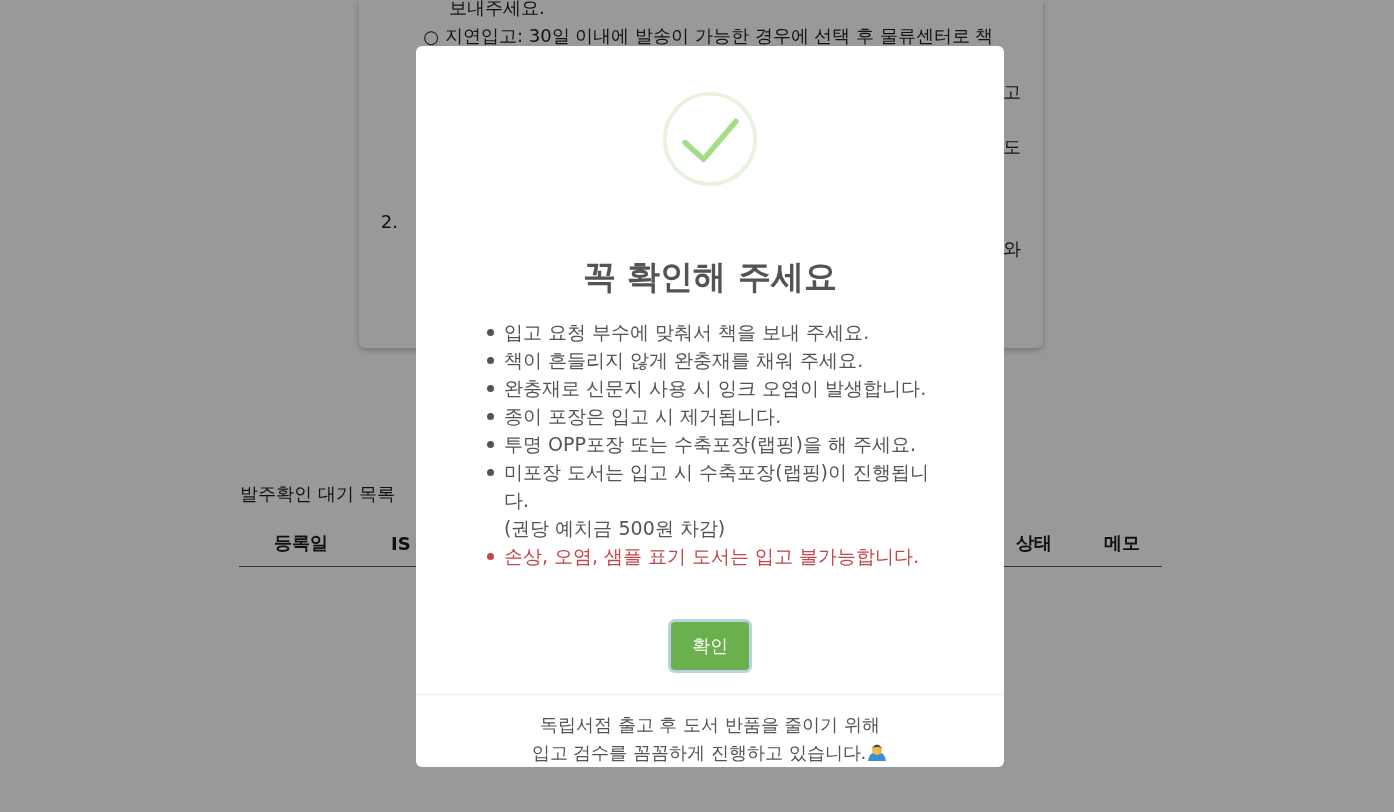 This screenshot has height=812, width=1394. What do you see at coordinates (710, 645) in the screenshot?
I see `confirm-button: 확인` at bounding box center [710, 645].